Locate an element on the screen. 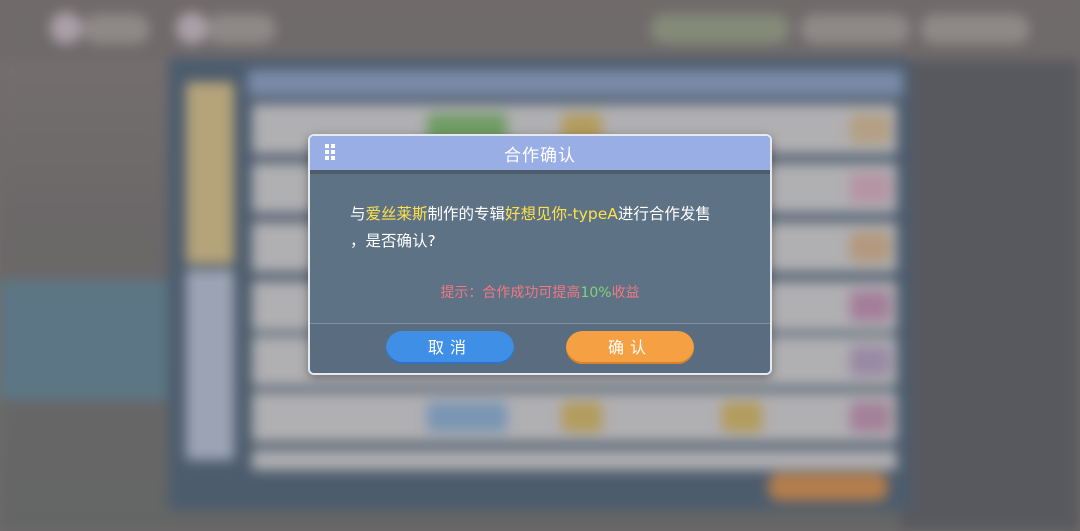  message-middle: 制作的专辑 is located at coordinates (466, 214).